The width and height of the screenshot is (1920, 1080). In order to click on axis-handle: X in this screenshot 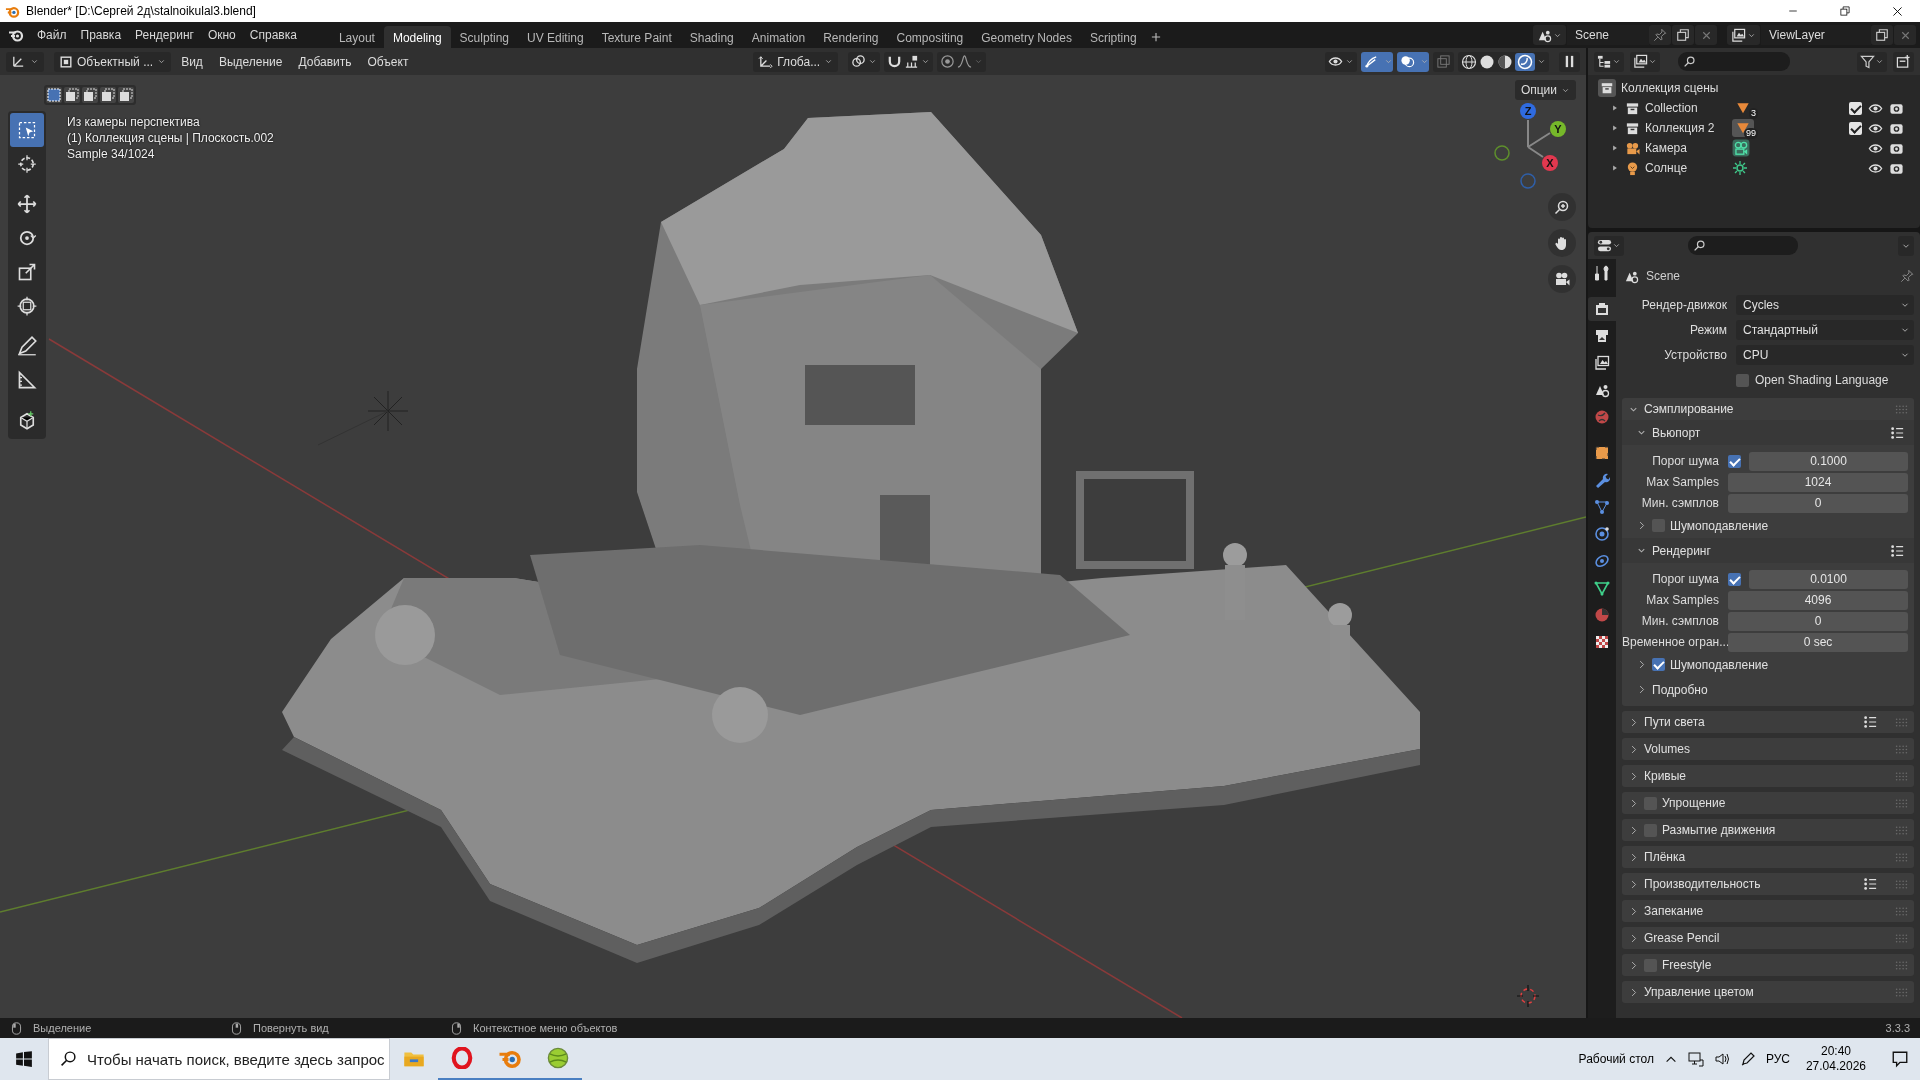, I will do `click(1550, 163)`.